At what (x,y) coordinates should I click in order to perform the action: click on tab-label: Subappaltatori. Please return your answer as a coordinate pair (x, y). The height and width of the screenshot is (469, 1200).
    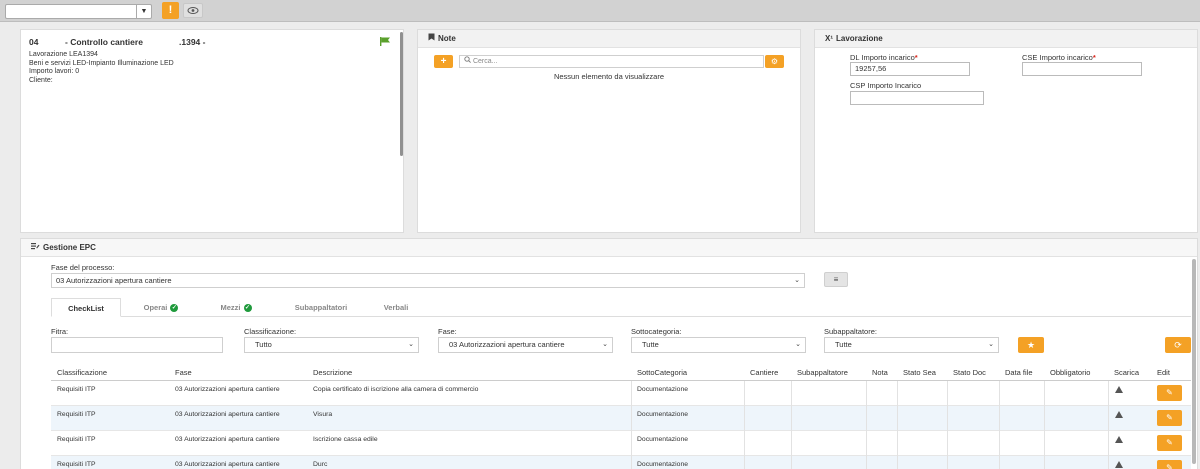
    Looking at the image, I should click on (321, 307).